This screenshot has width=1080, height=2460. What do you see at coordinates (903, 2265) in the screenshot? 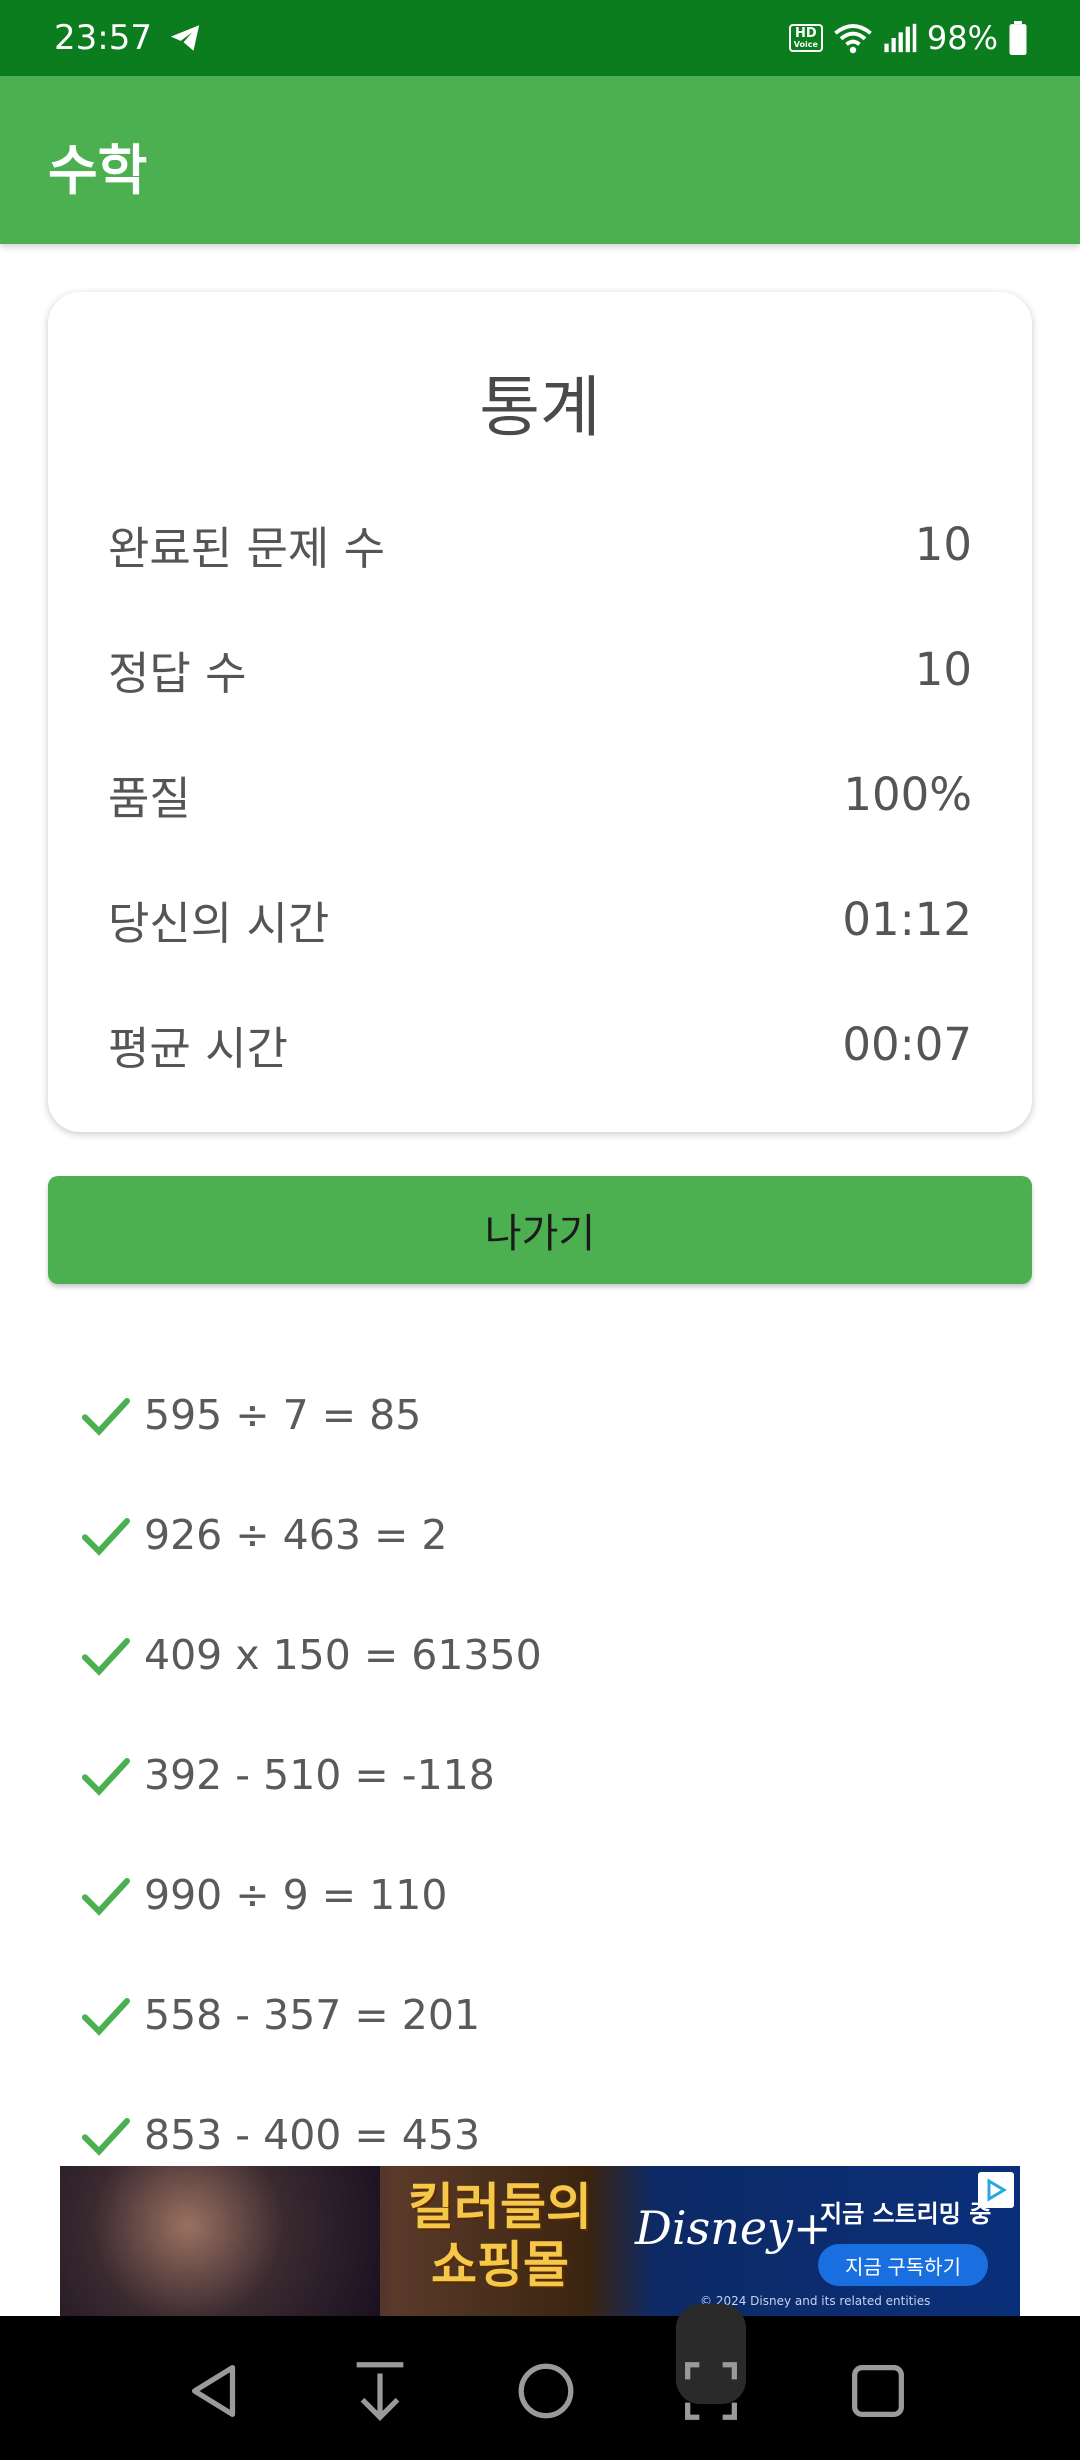
I see `ad-subscribe-button: 지금 구독하기` at bounding box center [903, 2265].